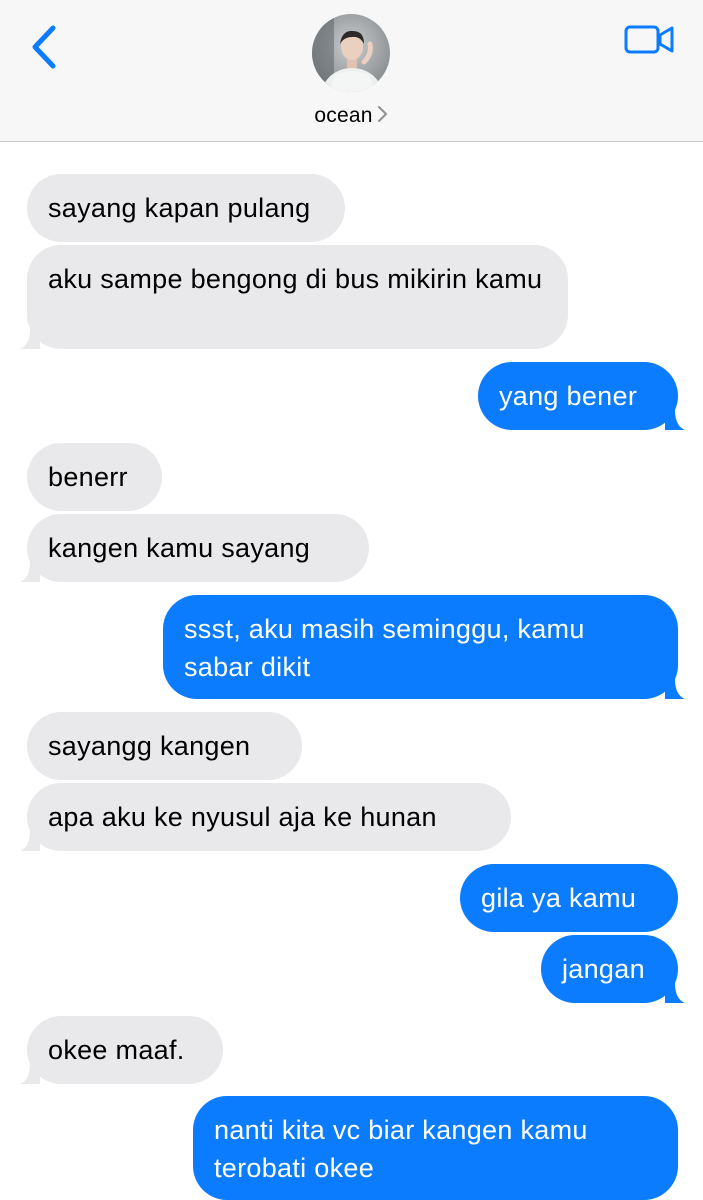  I want to click on avatar, so click(351, 53).